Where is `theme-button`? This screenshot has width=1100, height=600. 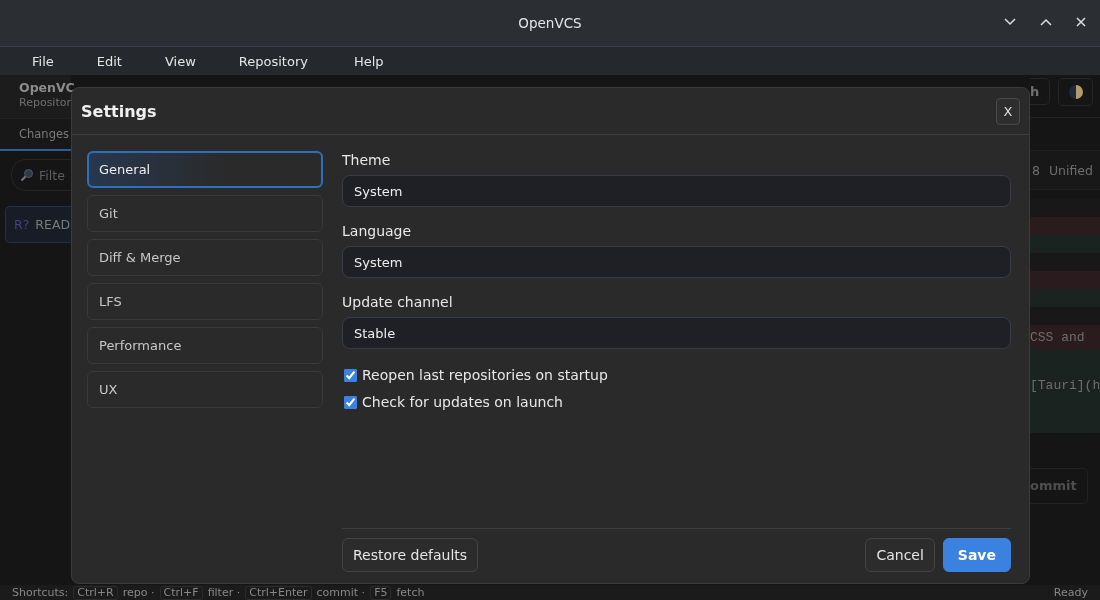 theme-button is located at coordinates (1075, 92).